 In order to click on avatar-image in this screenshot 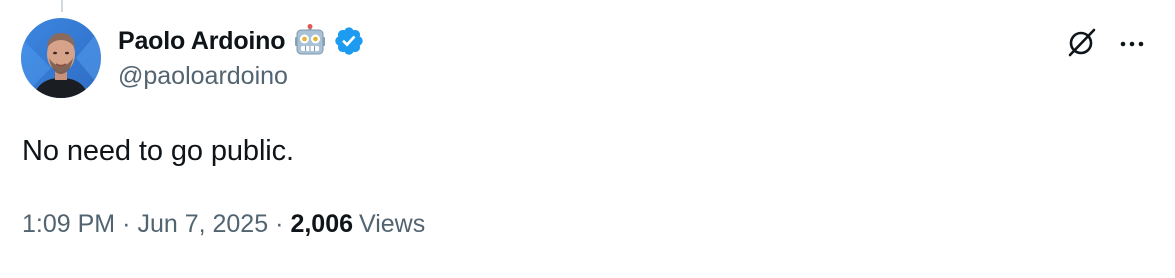, I will do `click(61, 58)`.